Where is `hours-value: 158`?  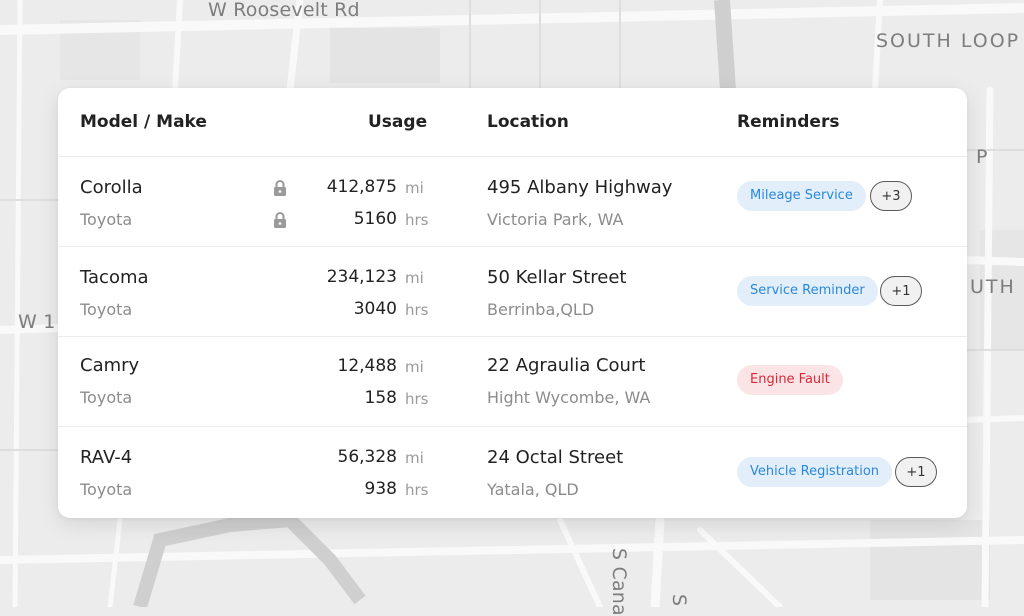
hours-value: 158 is located at coordinates (380, 398).